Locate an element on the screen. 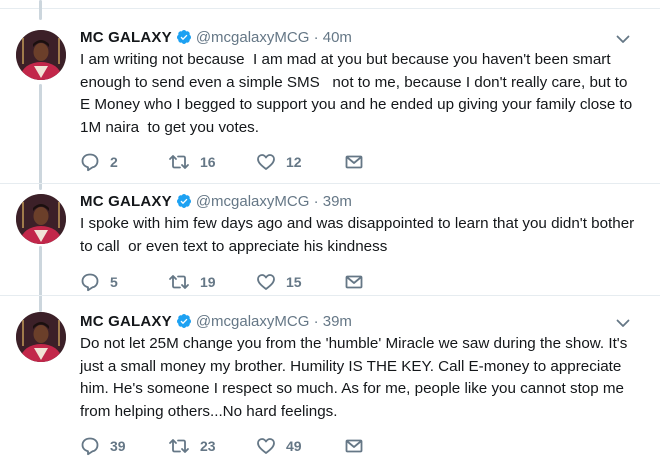  reply-count: 2 is located at coordinates (114, 162).